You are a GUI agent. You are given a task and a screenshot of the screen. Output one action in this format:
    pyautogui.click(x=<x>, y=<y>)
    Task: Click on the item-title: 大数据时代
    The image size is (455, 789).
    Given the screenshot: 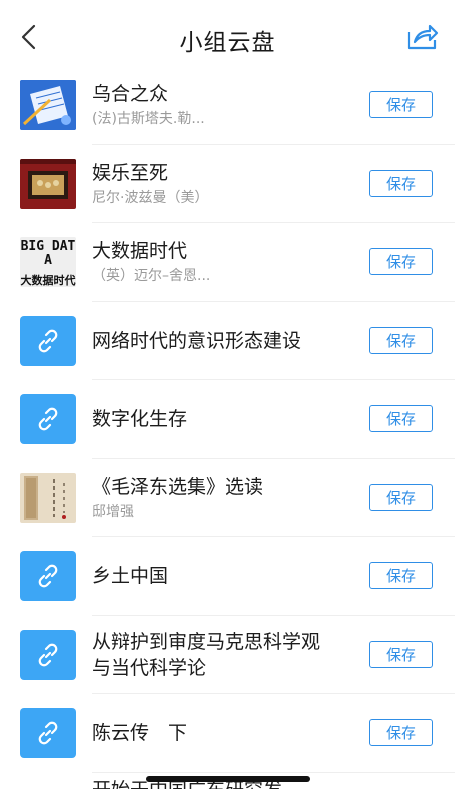 What is the action you would take?
    pyautogui.click(x=140, y=251)
    